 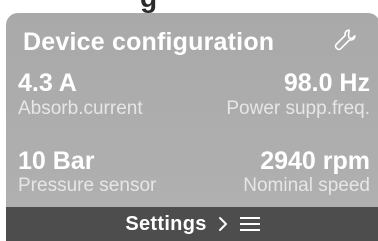 I want to click on menu-icon, so click(x=249, y=224).